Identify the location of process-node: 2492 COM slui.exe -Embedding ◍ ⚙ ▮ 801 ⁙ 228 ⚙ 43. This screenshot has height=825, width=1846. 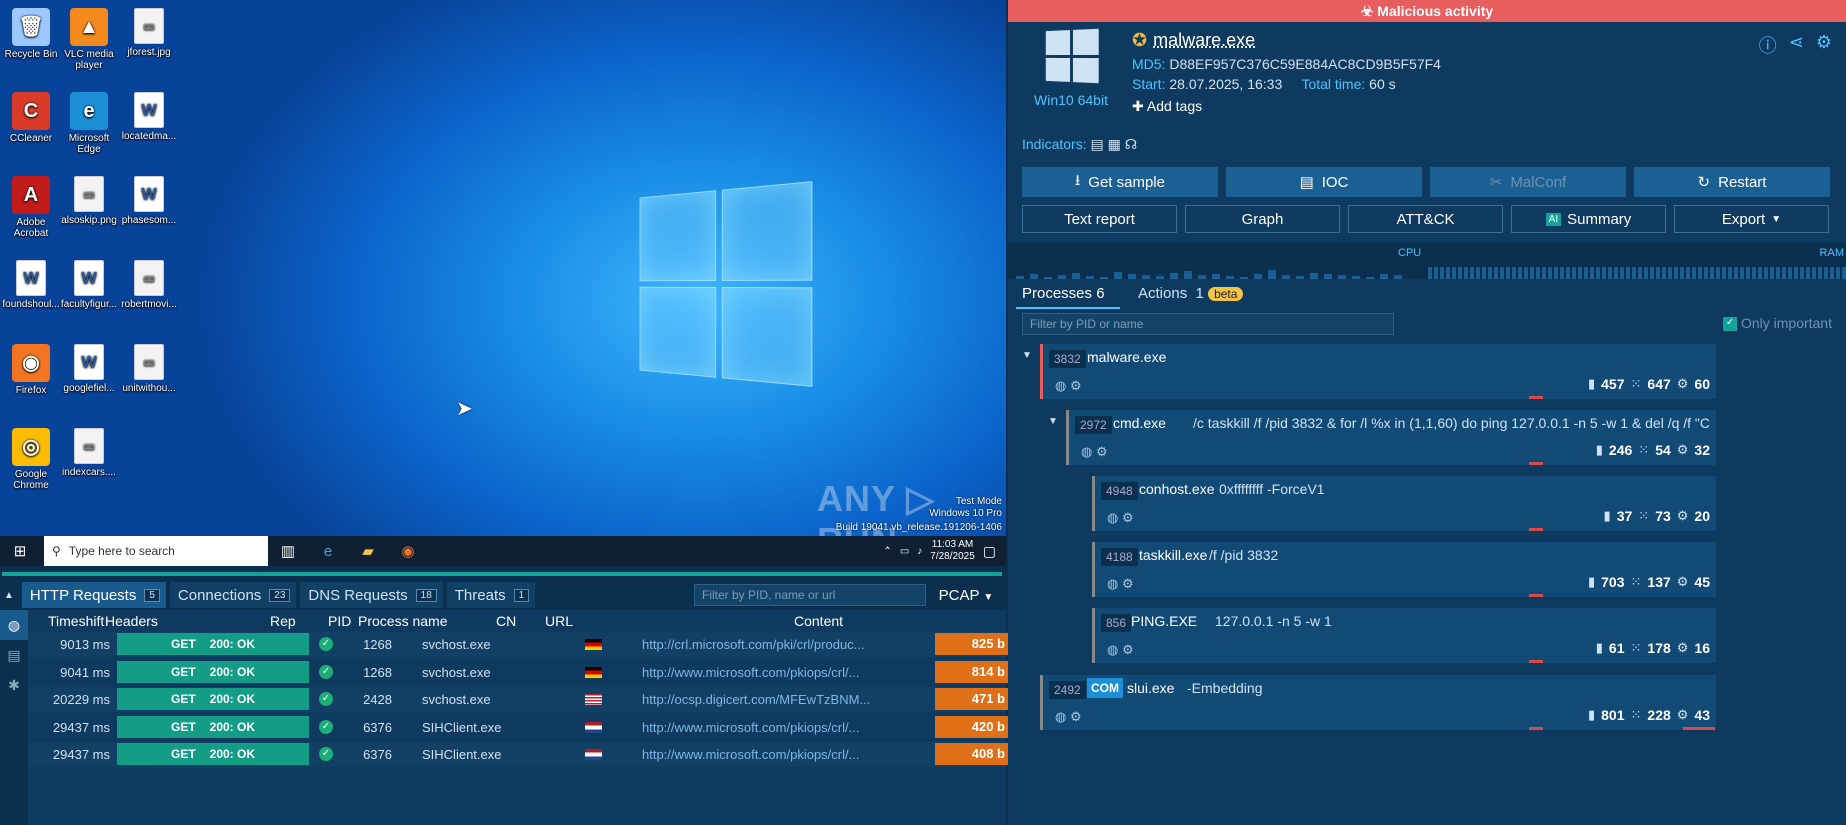
(1378, 702).